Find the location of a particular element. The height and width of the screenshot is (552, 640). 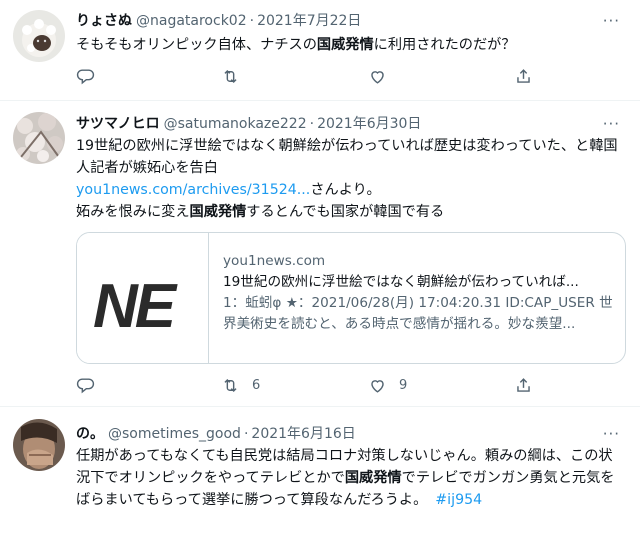

card-thumbnail: NE is located at coordinates (143, 298).